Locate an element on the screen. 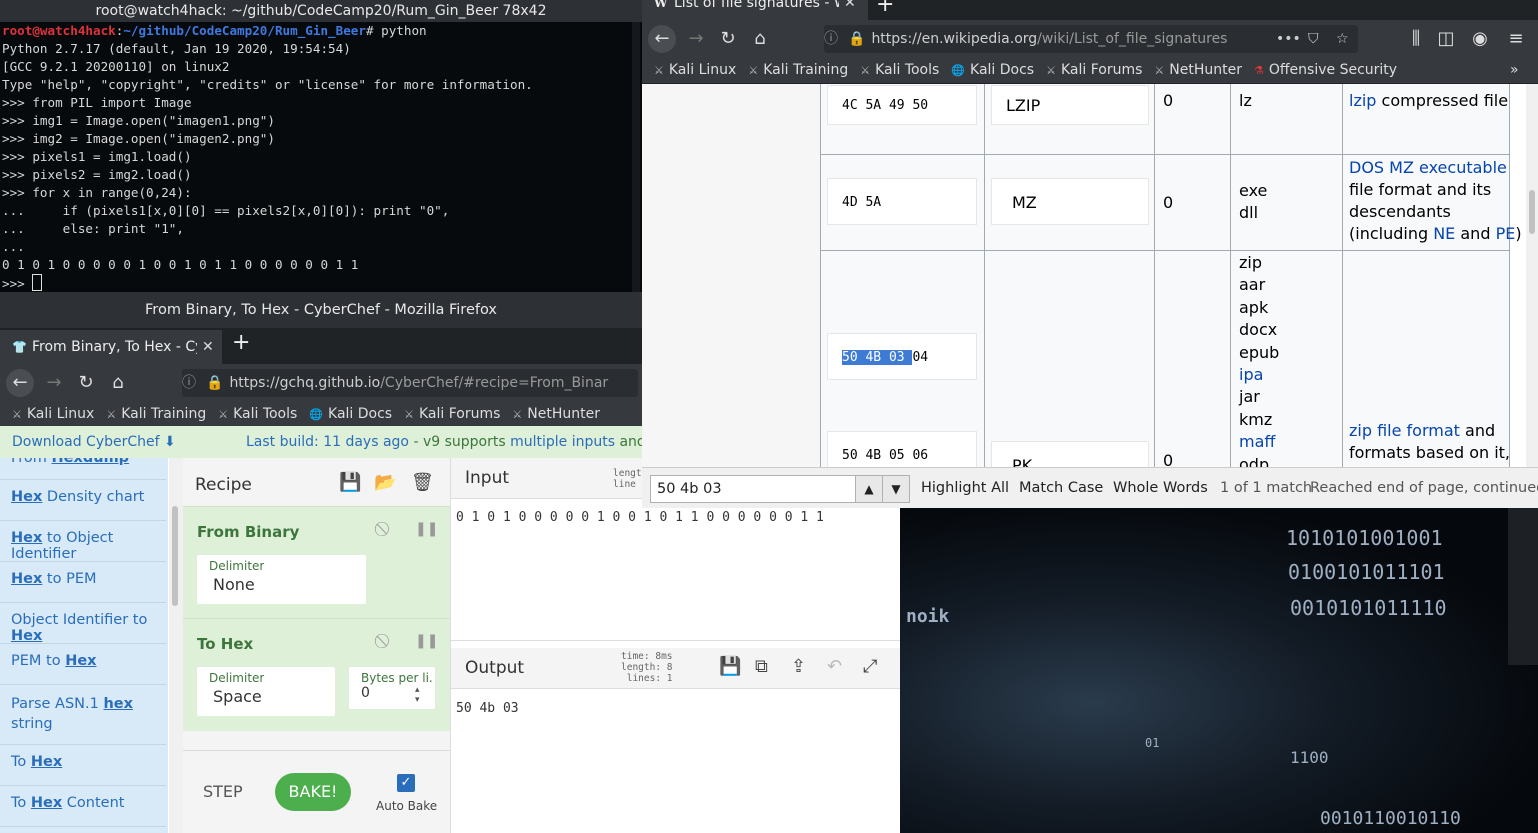 The image size is (1538, 833). account-icon: ◉ is located at coordinates (1480, 39).